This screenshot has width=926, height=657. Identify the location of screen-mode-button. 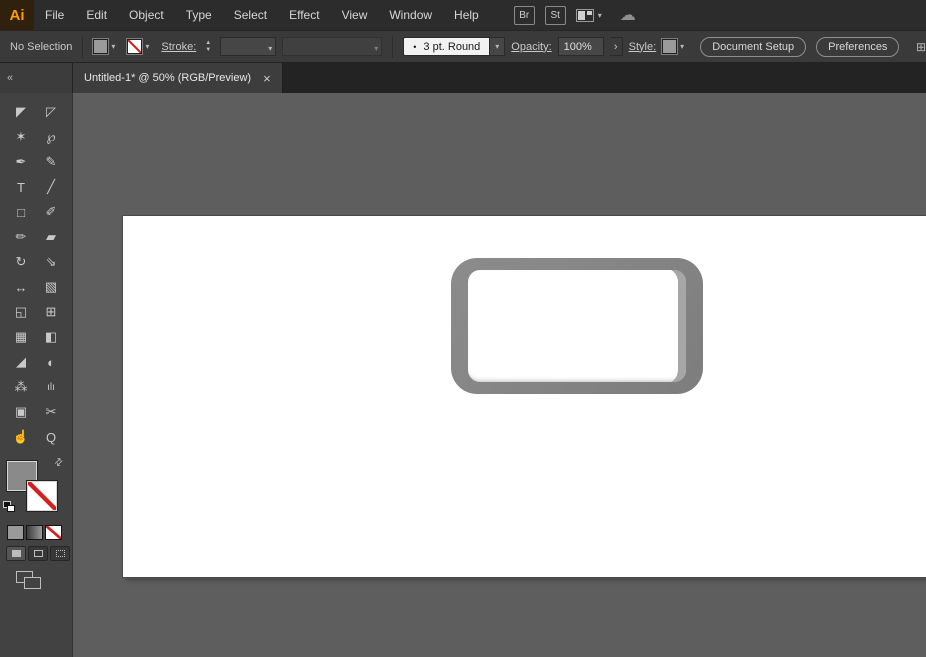
(31, 581).